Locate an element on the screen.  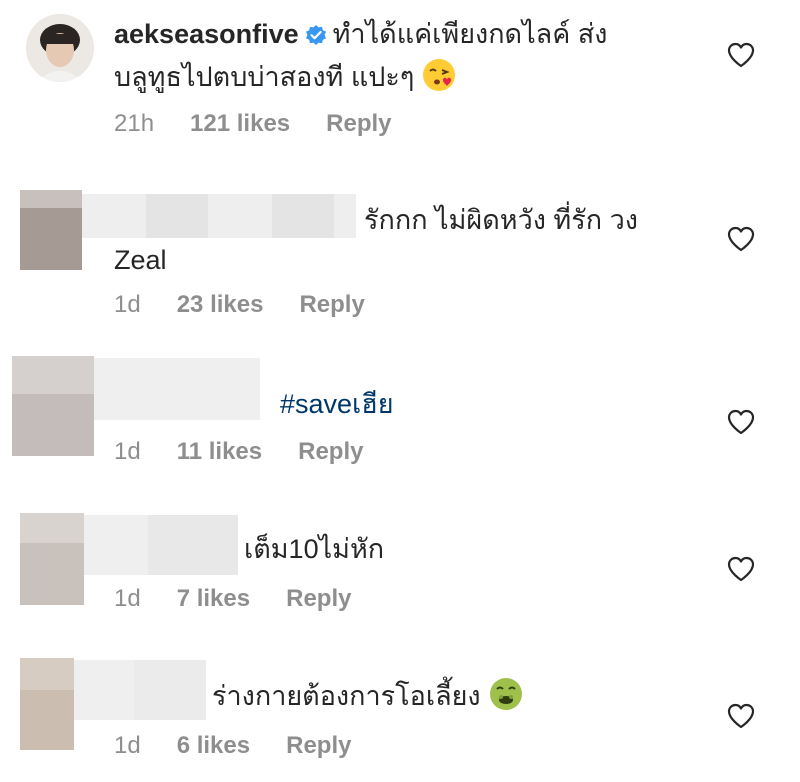
comment-text: รักกก ไม่ผิดหวัง ที่รัก วง Zeal is located at coordinates (414, 240).